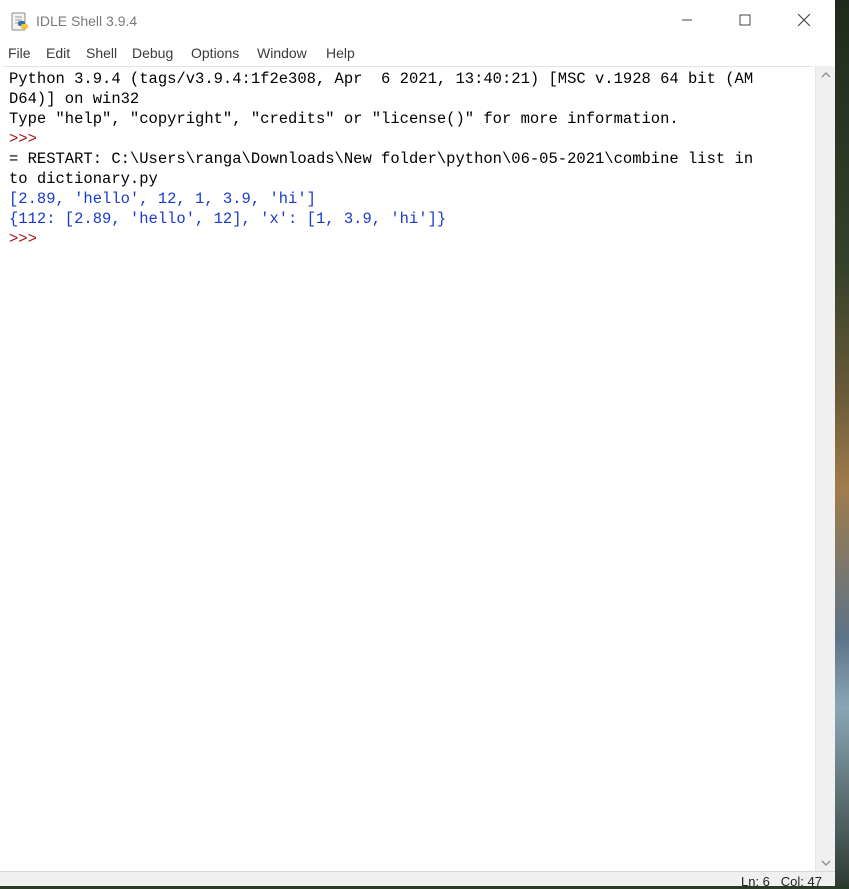 Image resolution: width=849 pixels, height=889 pixels. I want to click on menu-file: File, so click(19, 53).